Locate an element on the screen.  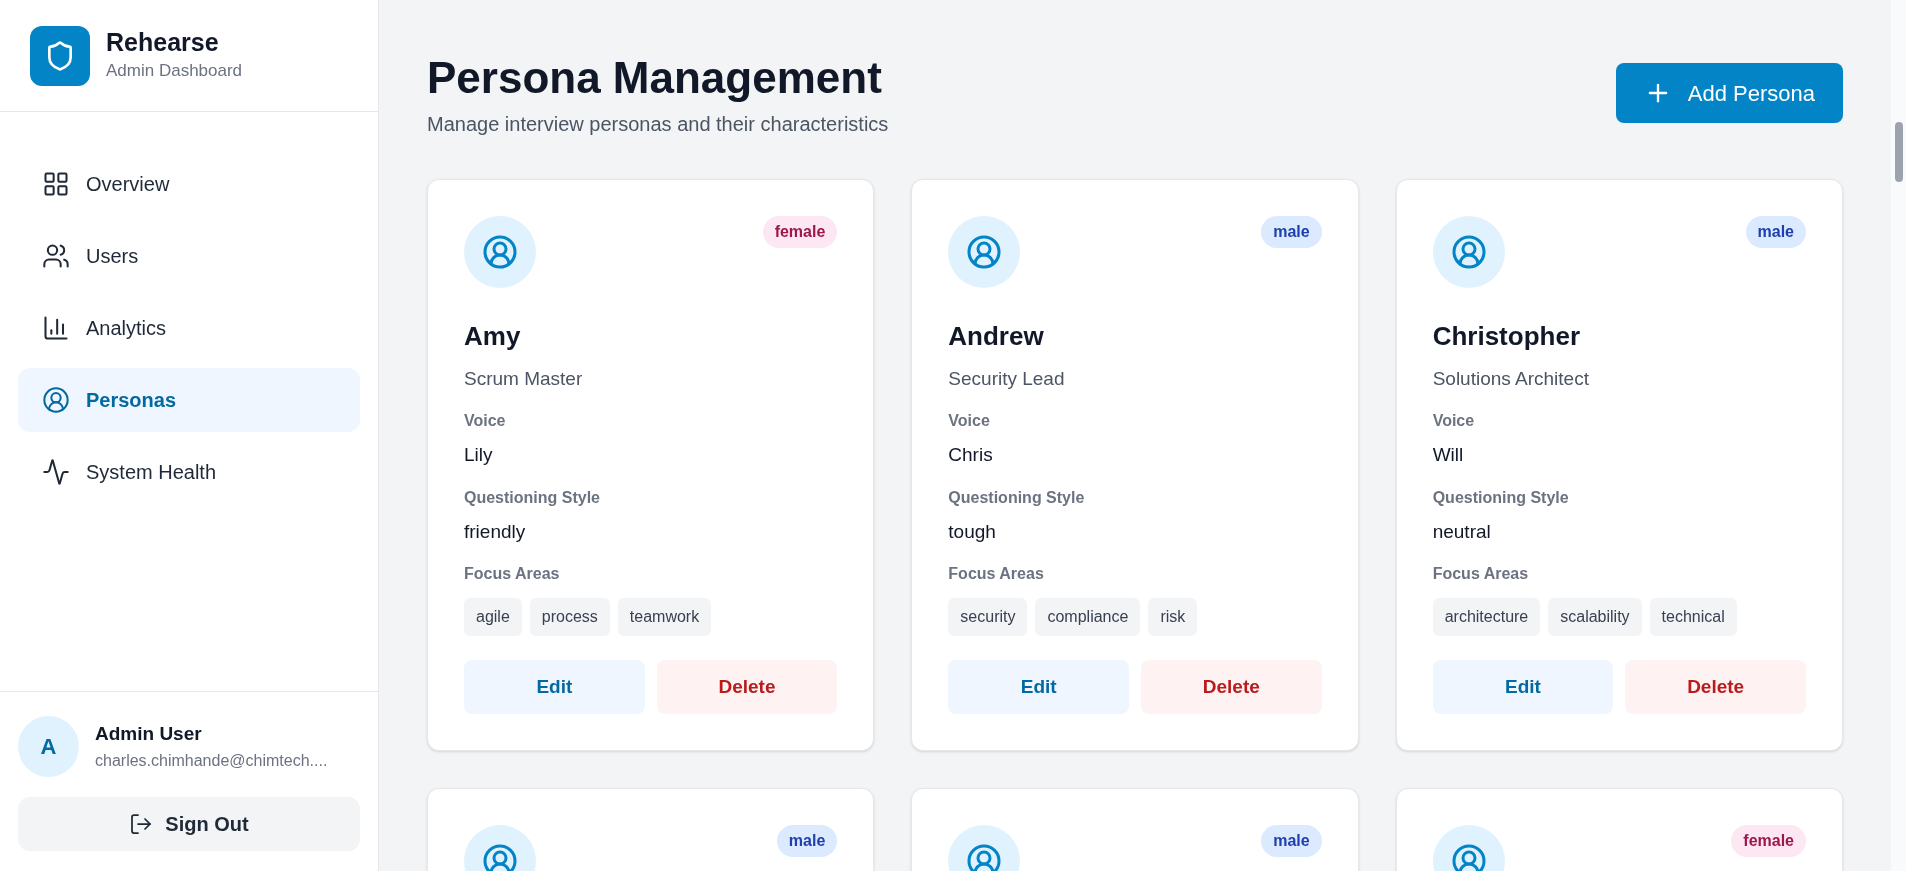
focus-tag: architecture is located at coordinates (1486, 617).